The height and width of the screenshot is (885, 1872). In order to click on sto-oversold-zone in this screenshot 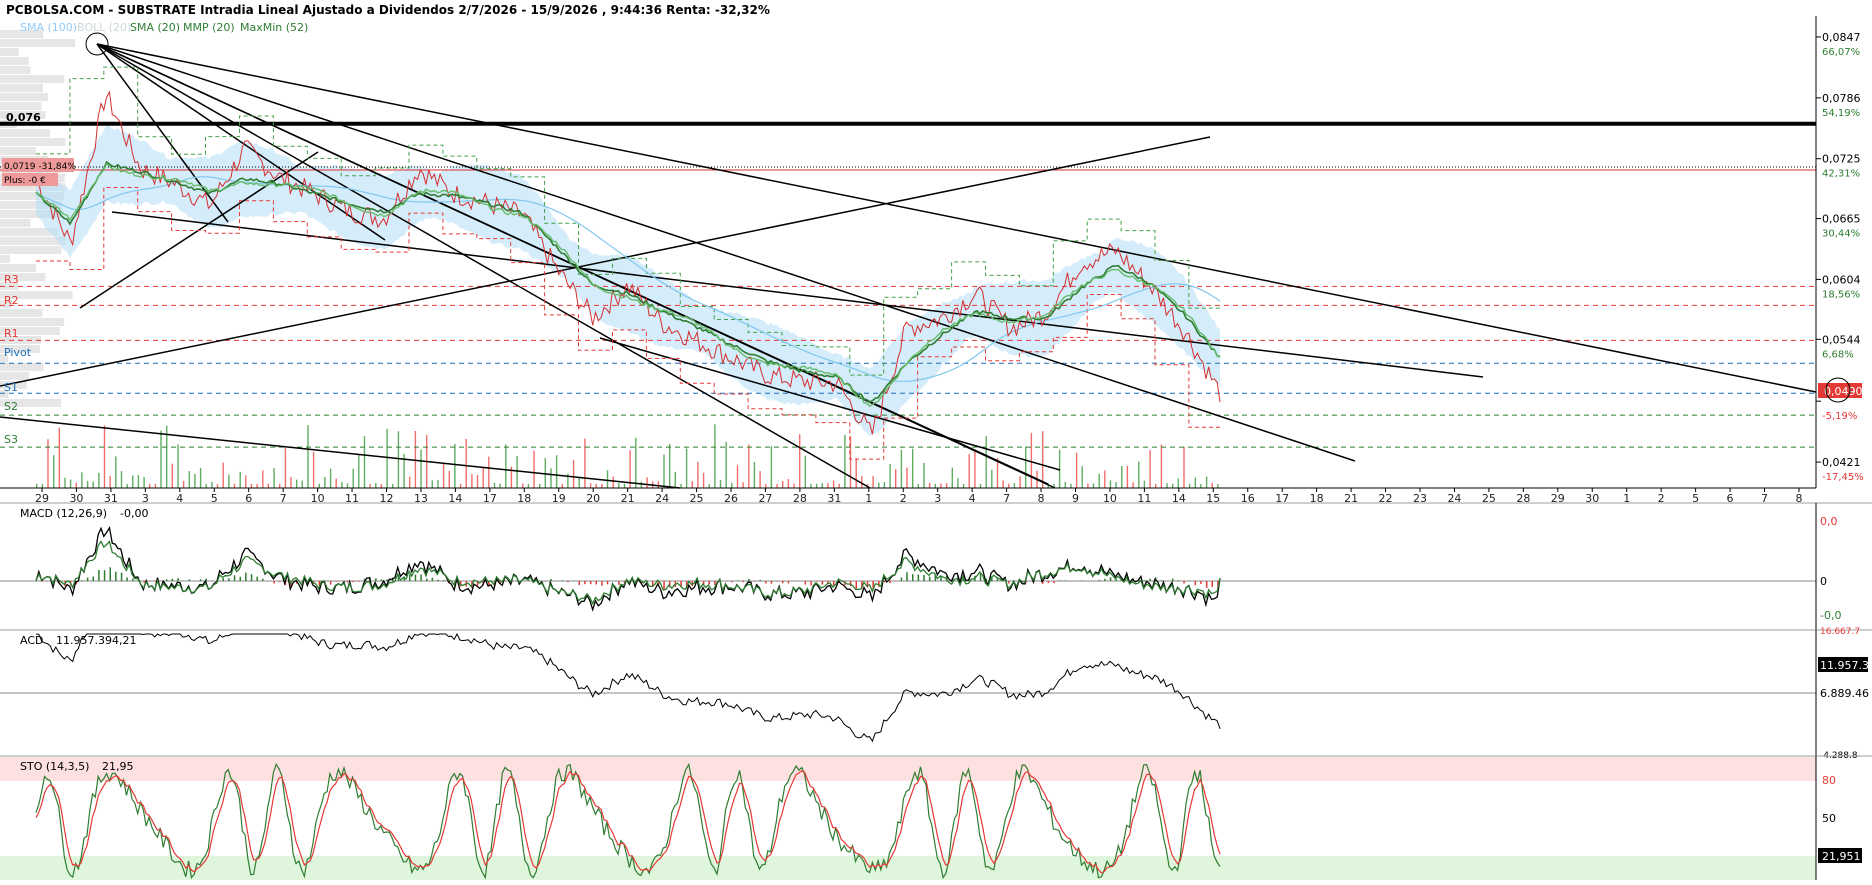, I will do `click(908, 868)`.